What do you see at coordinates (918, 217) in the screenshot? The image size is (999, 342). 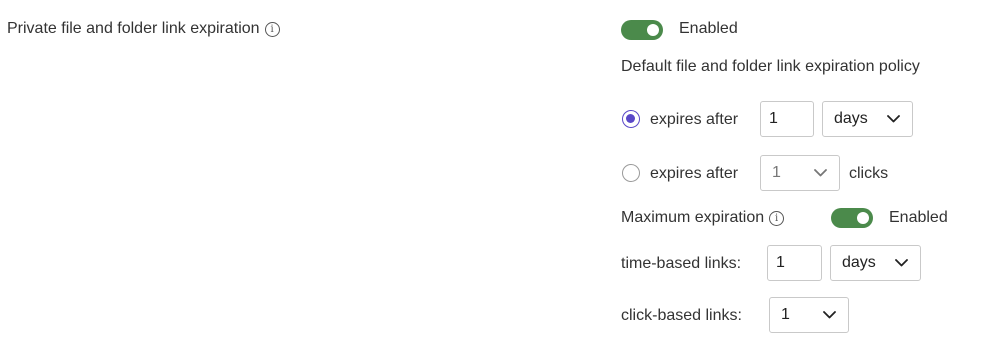 I see `maximum-expiration-toggle-state: Enabled` at bounding box center [918, 217].